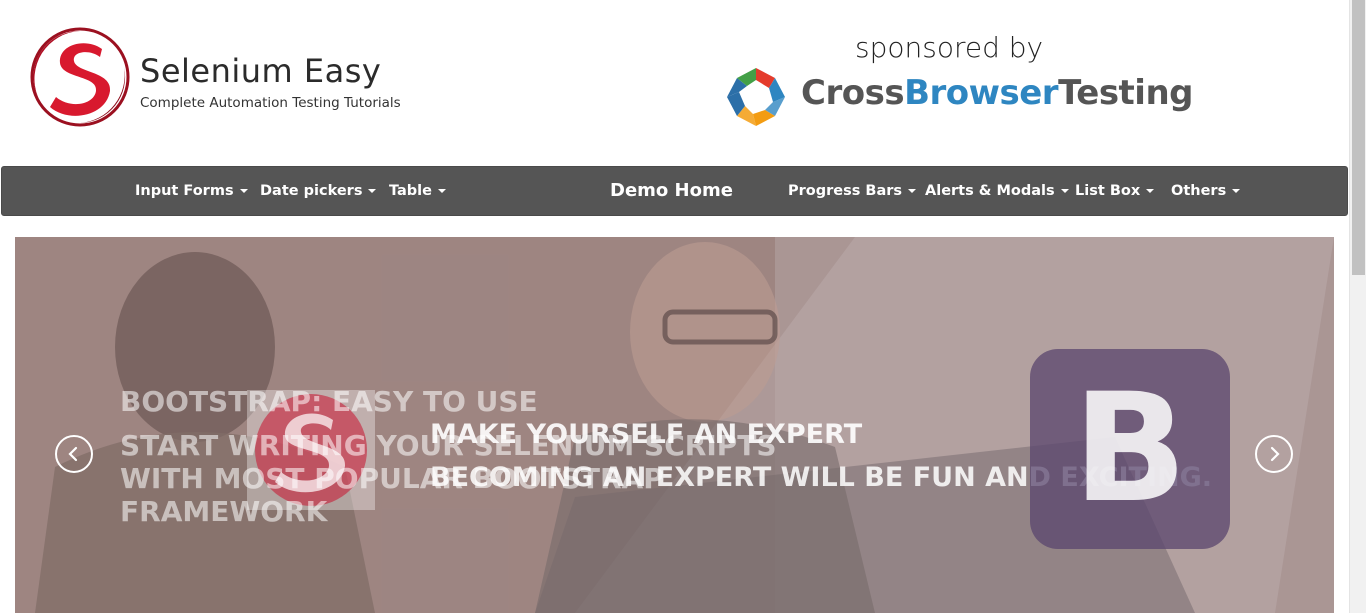 This screenshot has width=1366, height=613. Describe the element at coordinates (80, 77) in the screenshot. I see `selenium-easy-logo-icon` at that location.